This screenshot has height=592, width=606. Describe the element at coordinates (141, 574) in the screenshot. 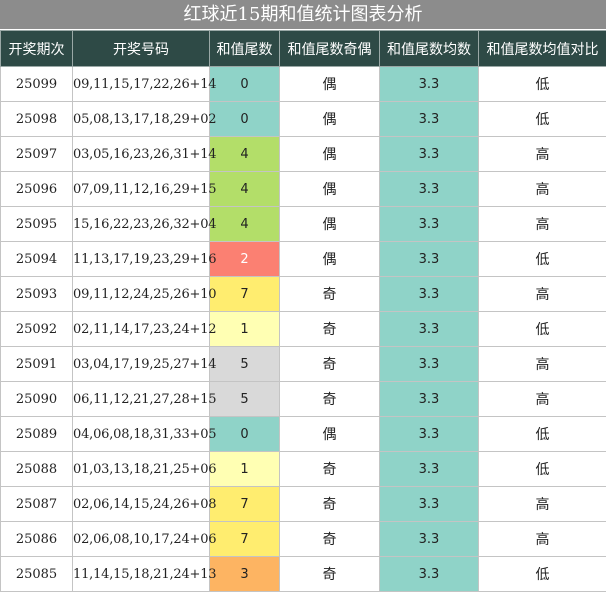

I see `cell-numbers: 11,14,15,18,21,24+13` at that location.